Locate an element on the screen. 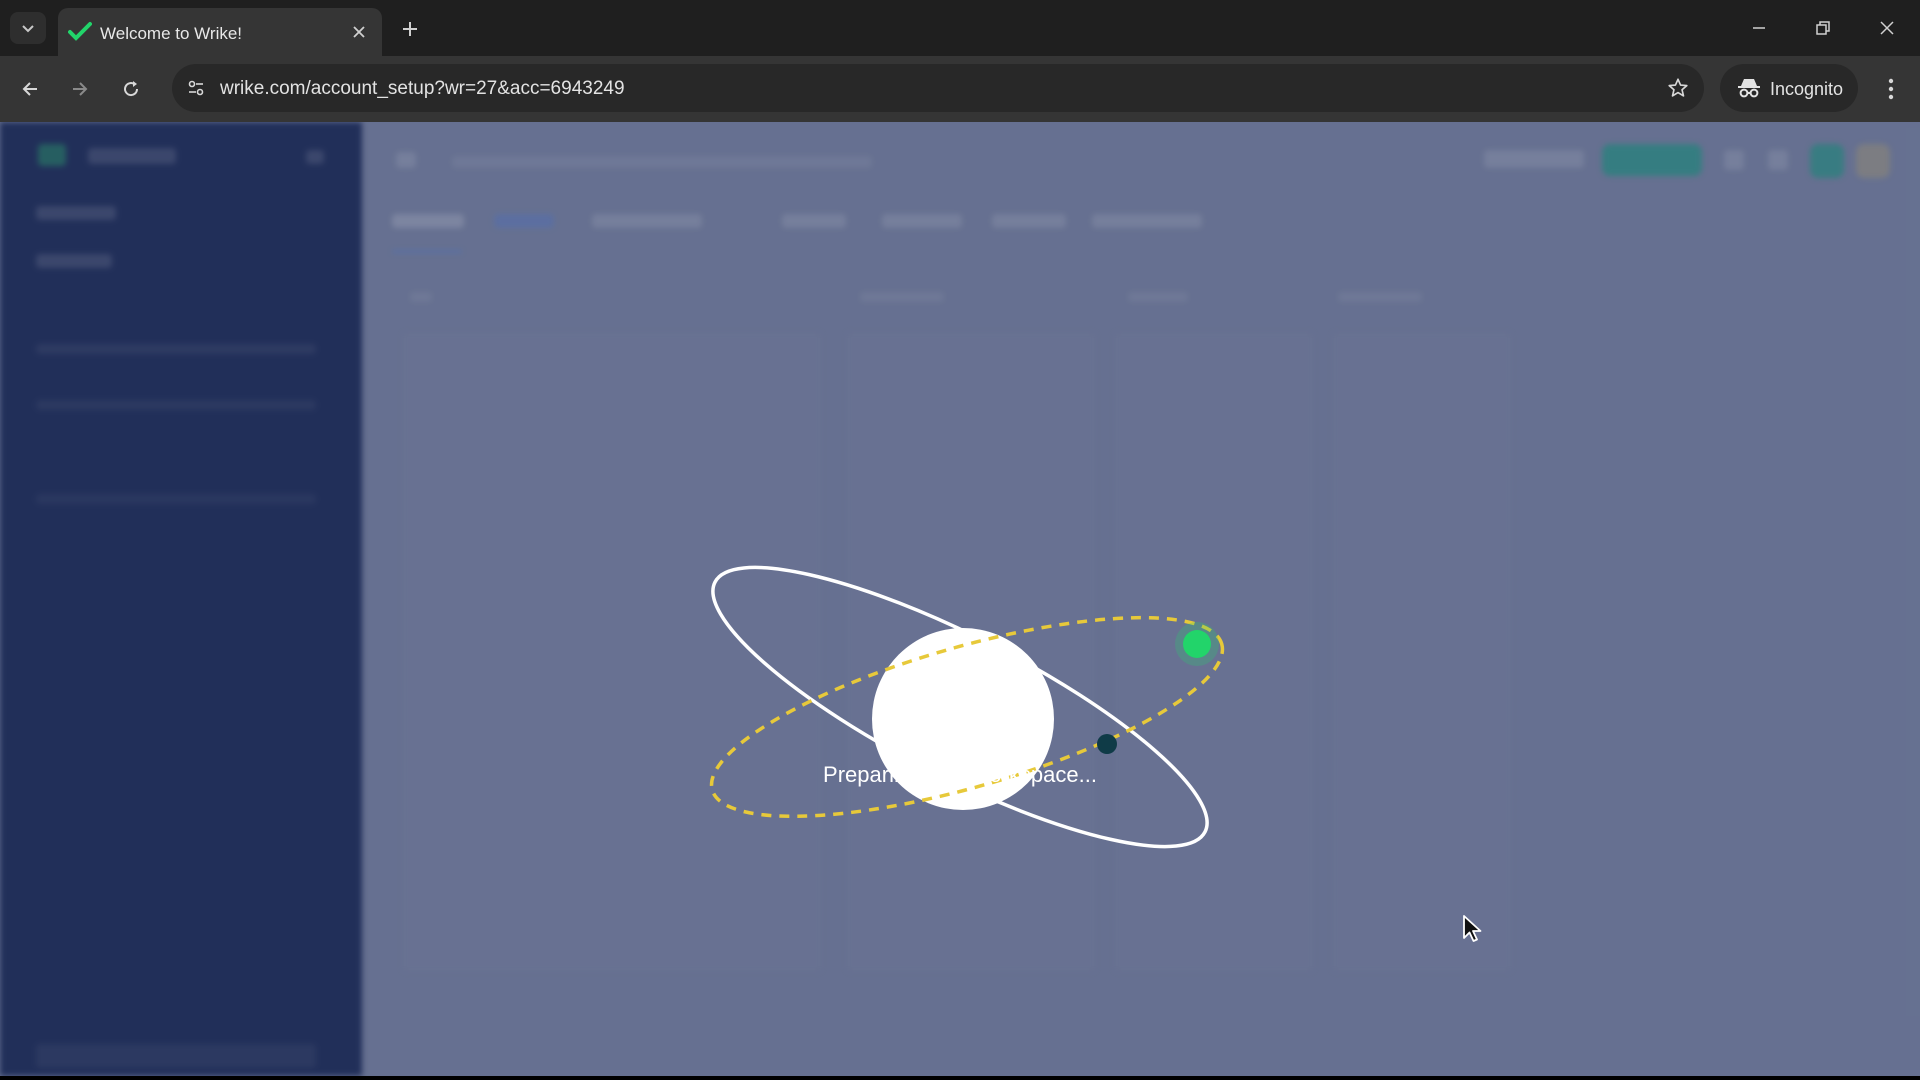  tab-title: Welcome to Wrike! is located at coordinates (171, 33).